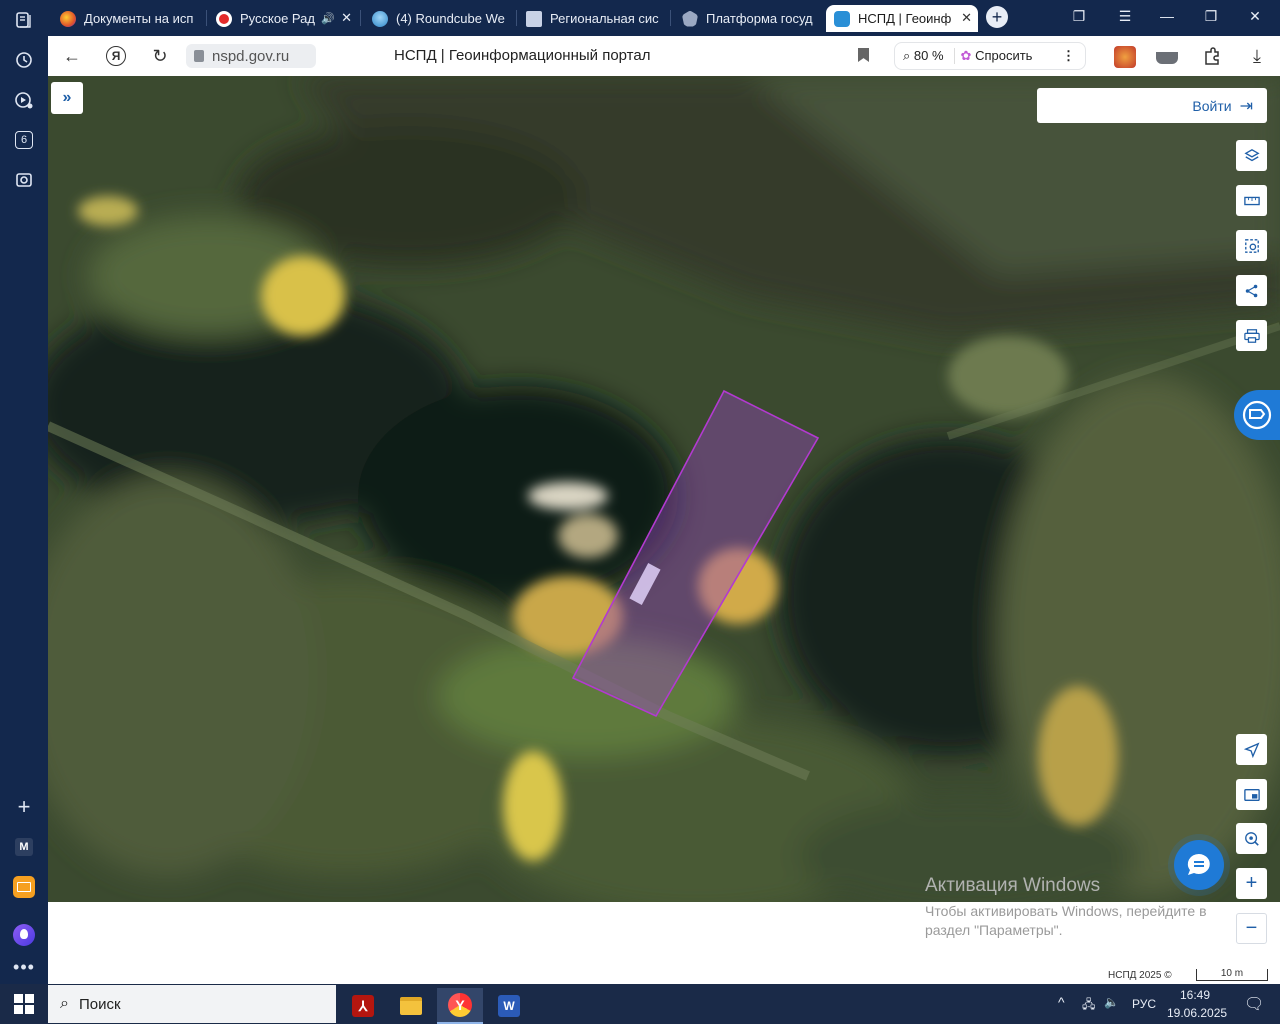 The width and height of the screenshot is (1280, 1024). Describe the element at coordinates (24, 492) in the screenshot. I see `browser-sidebar: 6 + M •••` at that location.